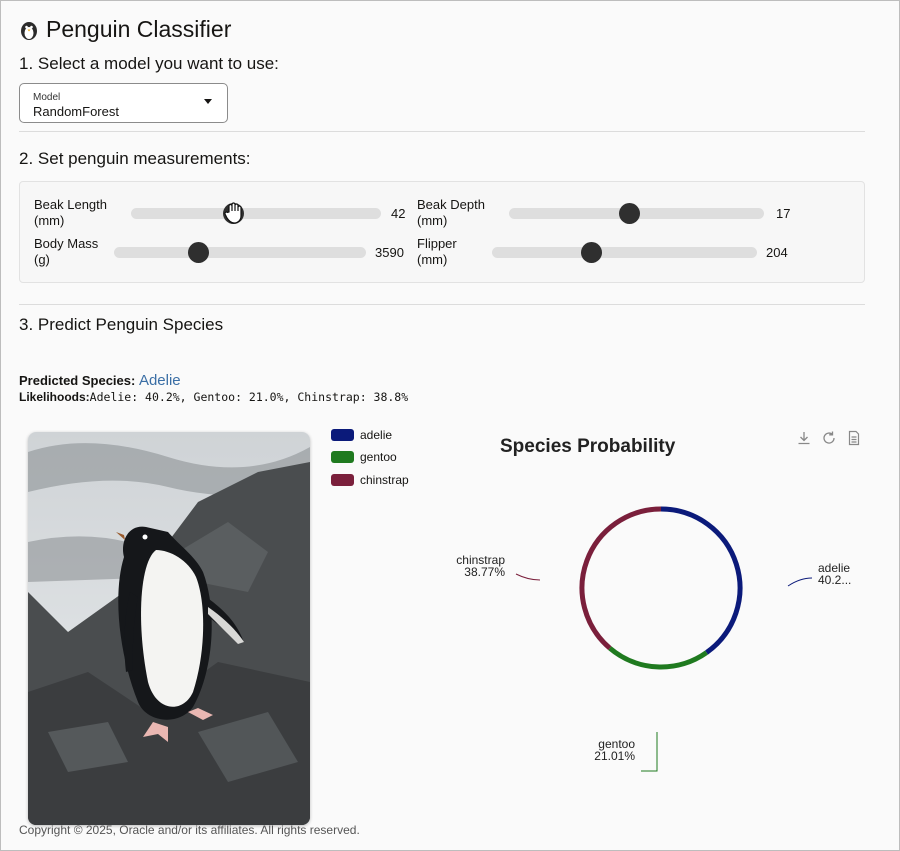  What do you see at coordinates (123, 103) in the screenshot?
I see `model-select: Model RandomForest` at bounding box center [123, 103].